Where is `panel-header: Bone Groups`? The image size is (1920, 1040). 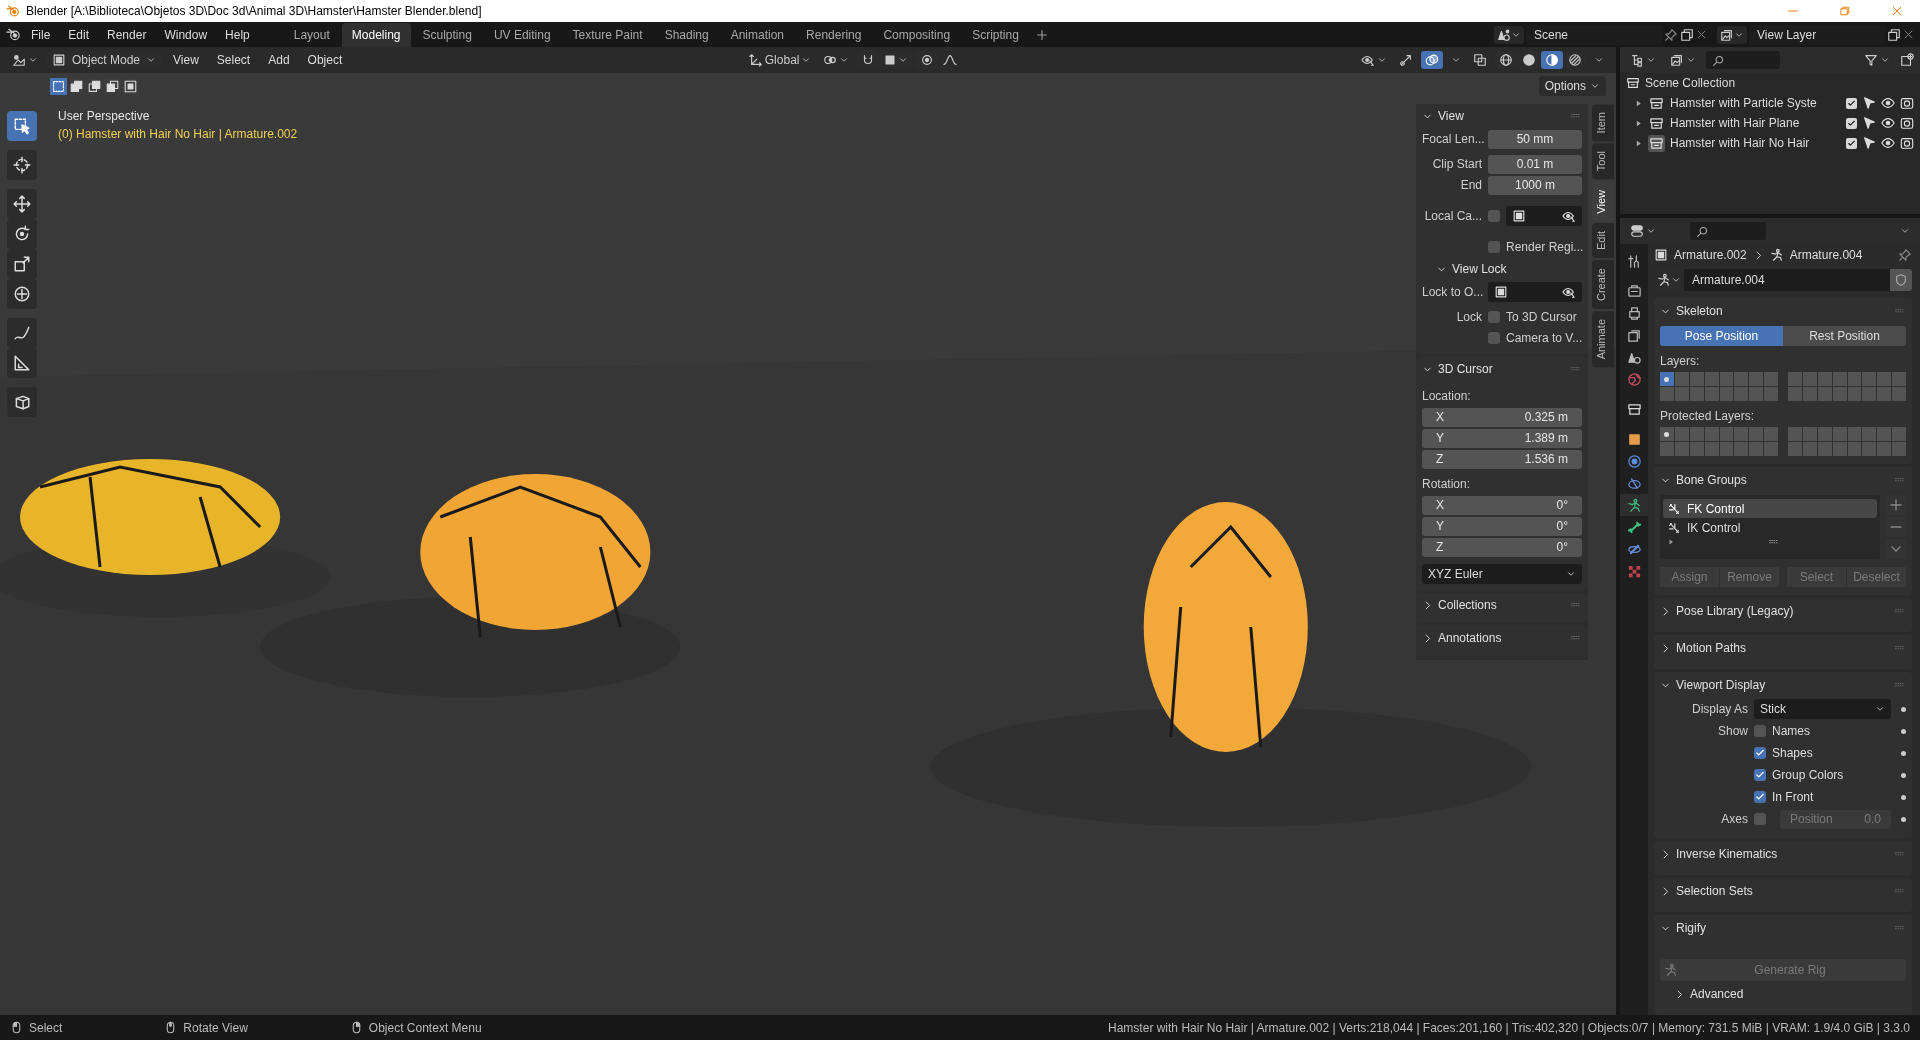
panel-header: Bone Groups is located at coordinates (1783, 480).